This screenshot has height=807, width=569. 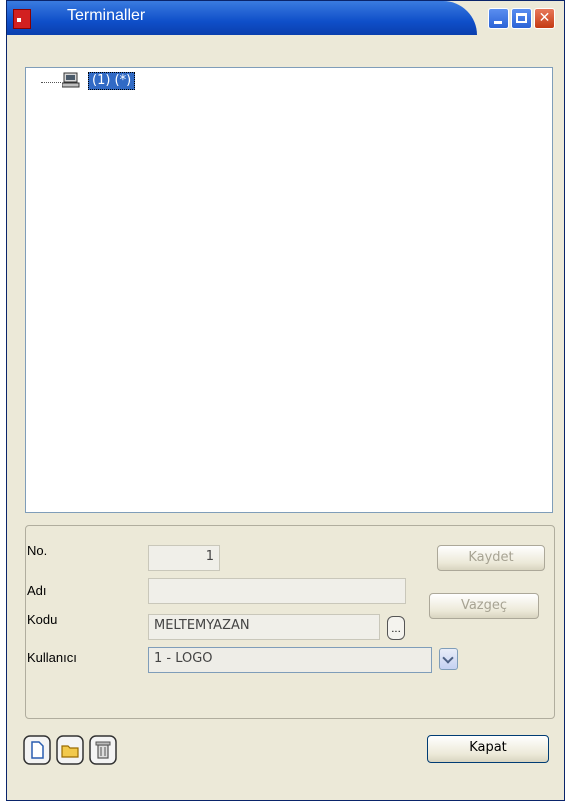 I want to click on kullanici-dropdown-button, so click(x=448, y=659).